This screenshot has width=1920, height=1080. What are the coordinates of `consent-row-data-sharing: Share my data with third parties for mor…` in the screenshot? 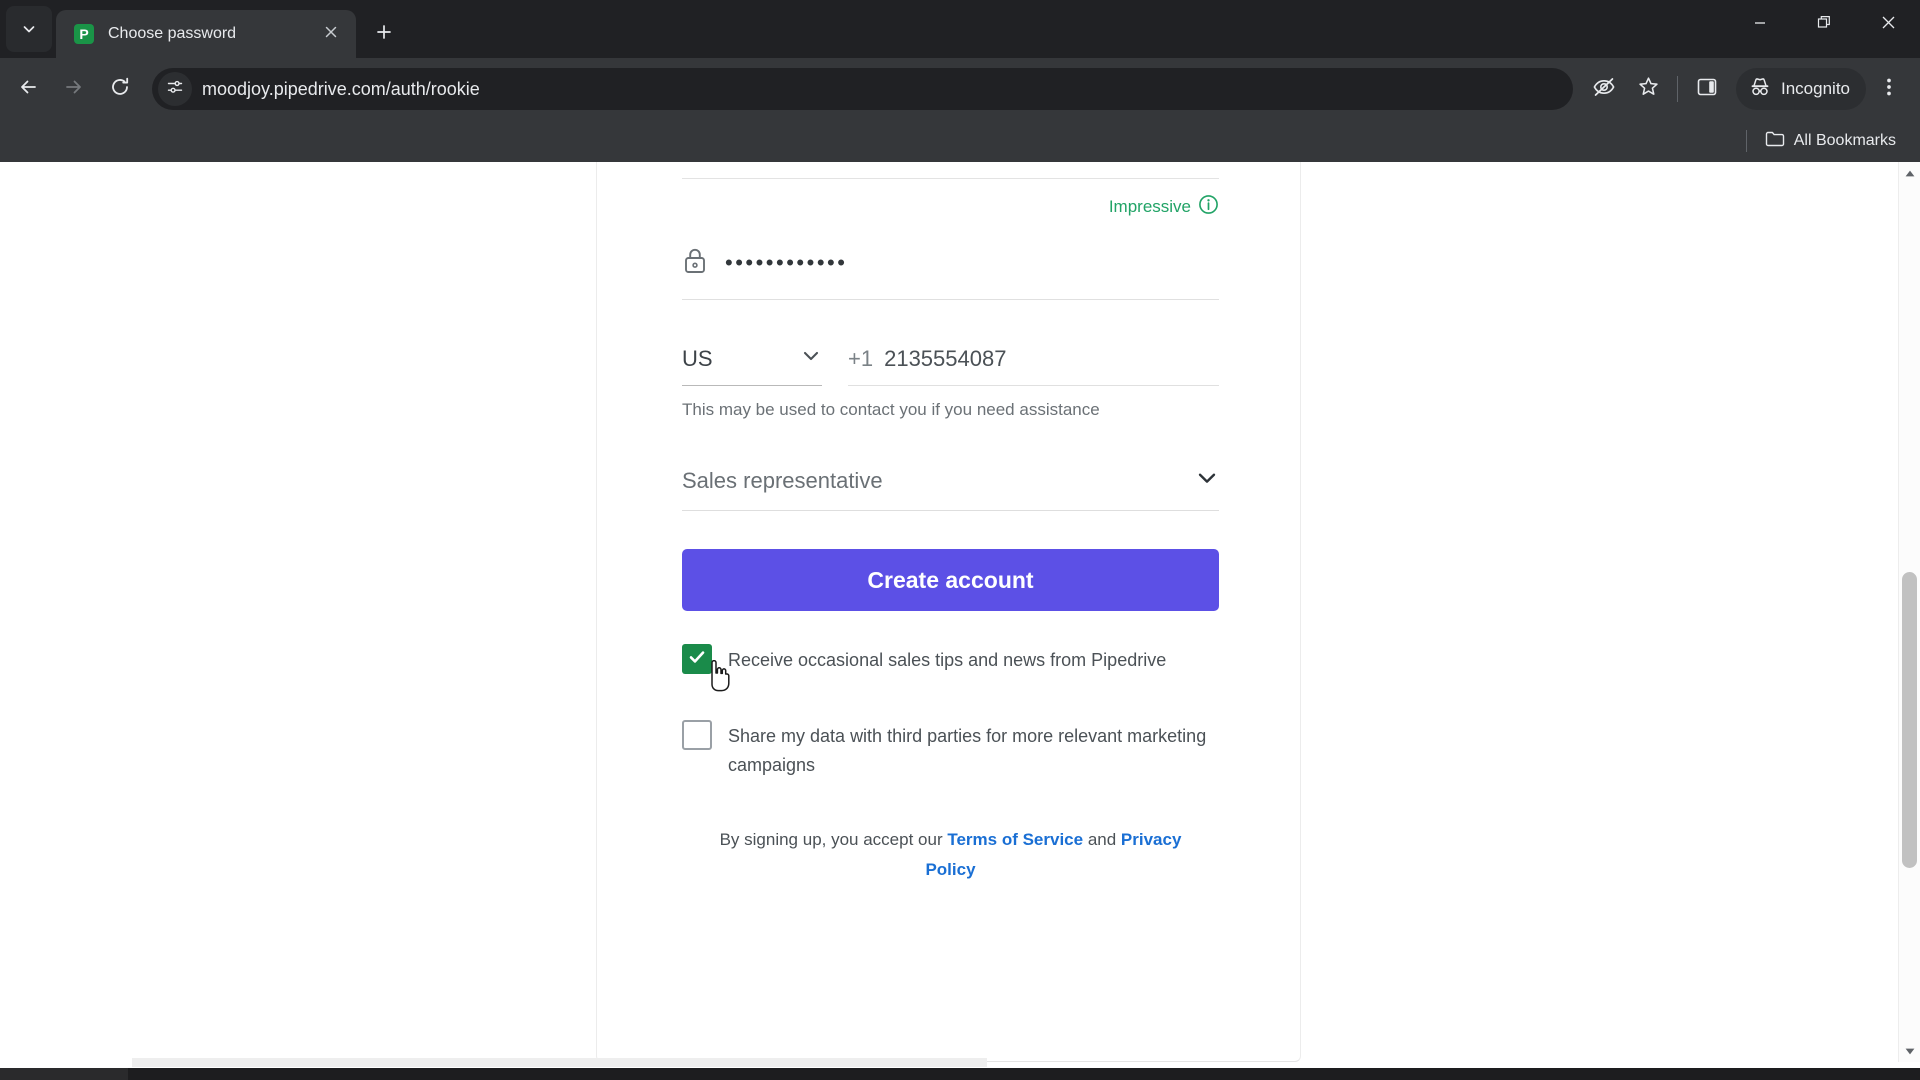 It's located at (950, 749).